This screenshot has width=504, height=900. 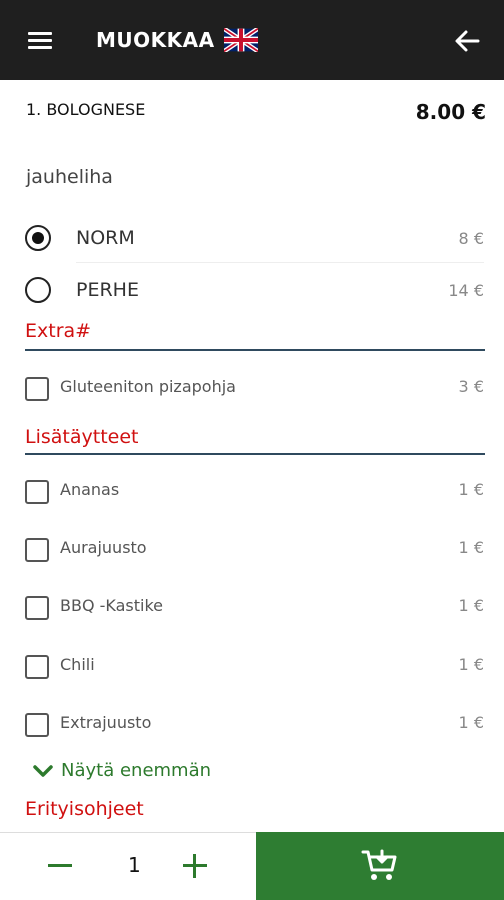 What do you see at coordinates (252, 608) in the screenshot?
I see `topping-bbq-kastike: BBQ -Kastike 1 €` at bounding box center [252, 608].